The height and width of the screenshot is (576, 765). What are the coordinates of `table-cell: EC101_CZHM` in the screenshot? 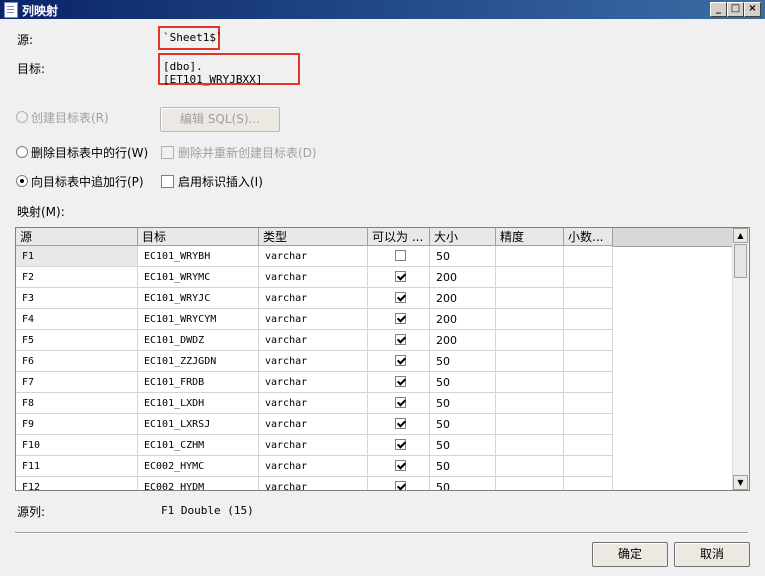 It's located at (198, 445).